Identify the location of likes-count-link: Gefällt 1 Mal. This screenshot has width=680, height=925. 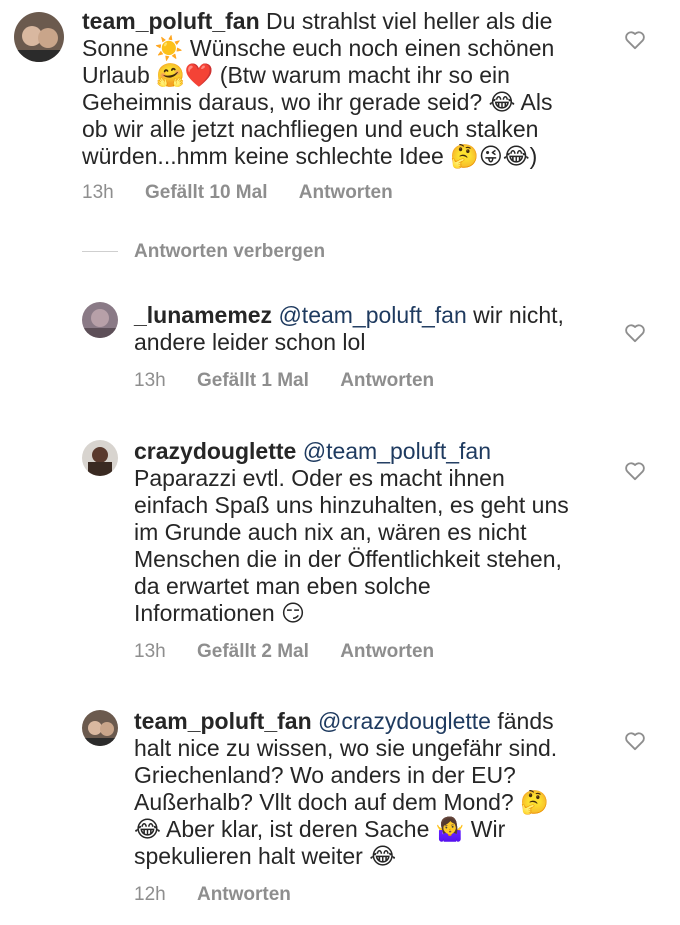
(253, 381).